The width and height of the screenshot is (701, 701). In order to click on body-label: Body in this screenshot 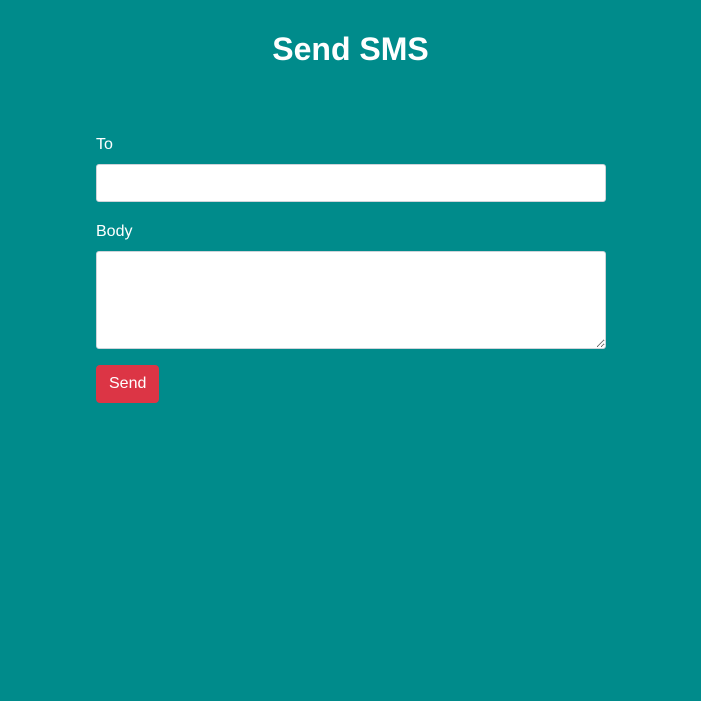, I will do `click(114, 231)`.